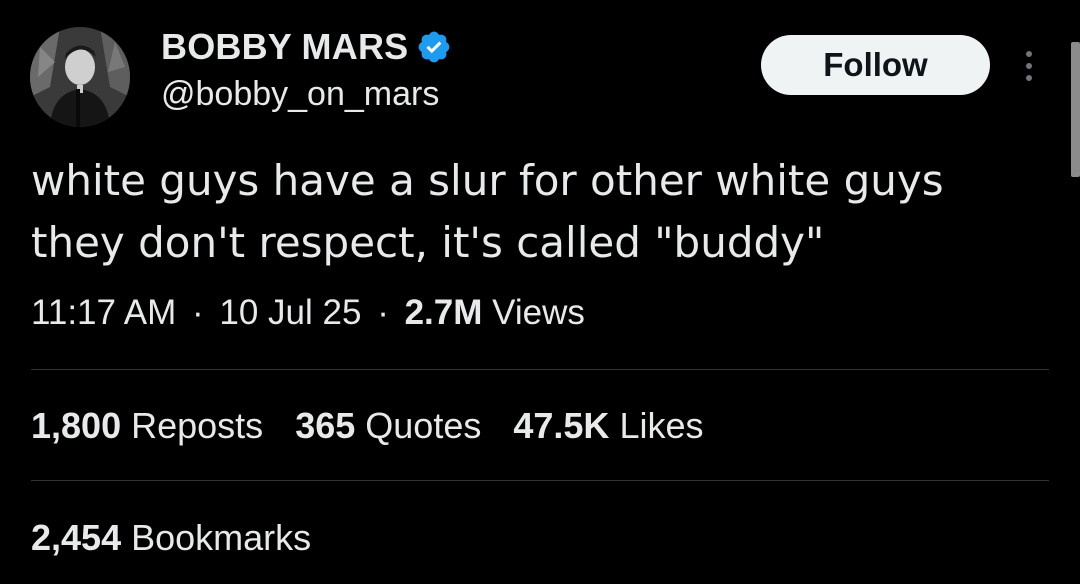 Image resolution: width=1080 pixels, height=584 pixels. Describe the element at coordinates (300, 94) in the screenshot. I see `author-handle: @bobby_on_mars` at that location.